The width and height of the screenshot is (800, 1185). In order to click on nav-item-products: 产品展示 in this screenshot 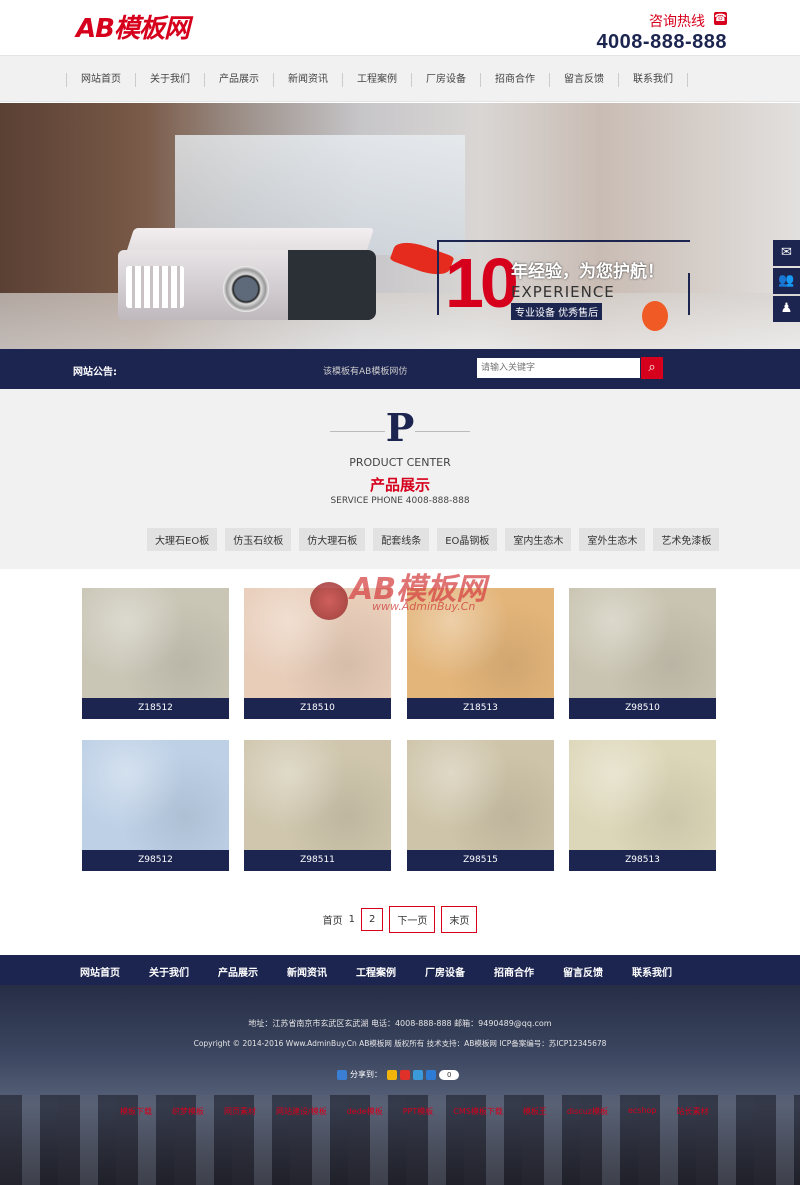, I will do `click(238, 79)`.